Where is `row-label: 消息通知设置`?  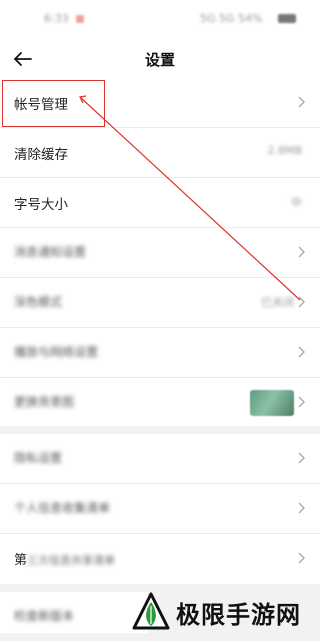 row-label: 消息通知设置 is located at coordinates (50, 252).